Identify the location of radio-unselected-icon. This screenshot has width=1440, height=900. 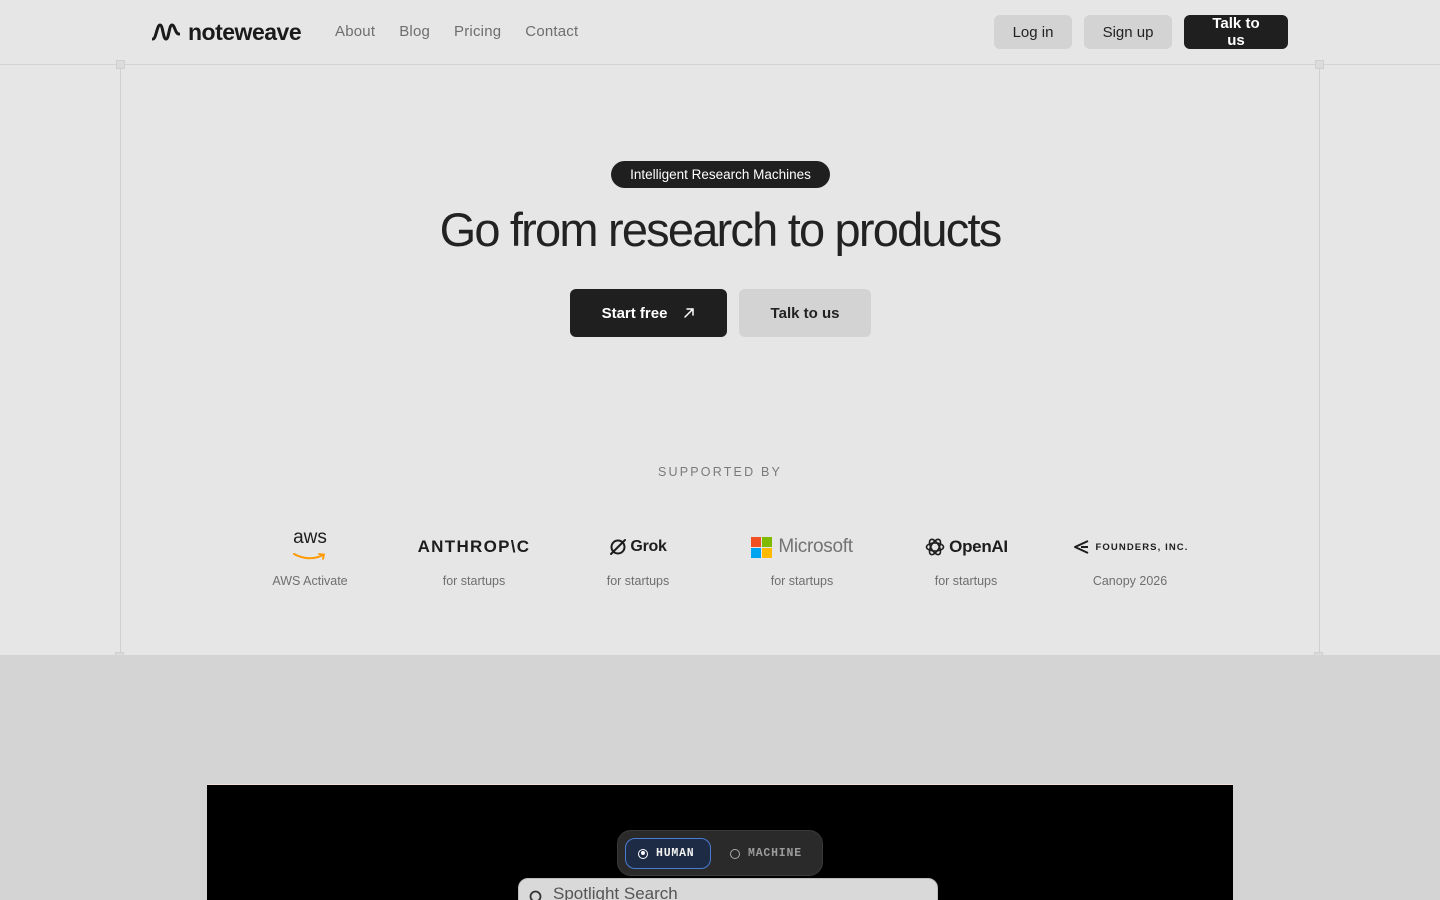
(735, 853).